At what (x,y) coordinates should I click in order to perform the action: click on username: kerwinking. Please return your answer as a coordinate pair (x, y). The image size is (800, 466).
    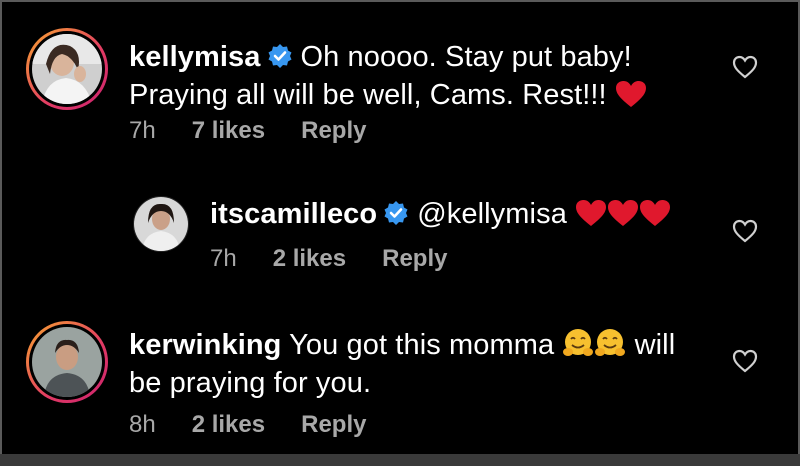
    Looking at the image, I should click on (205, 345).